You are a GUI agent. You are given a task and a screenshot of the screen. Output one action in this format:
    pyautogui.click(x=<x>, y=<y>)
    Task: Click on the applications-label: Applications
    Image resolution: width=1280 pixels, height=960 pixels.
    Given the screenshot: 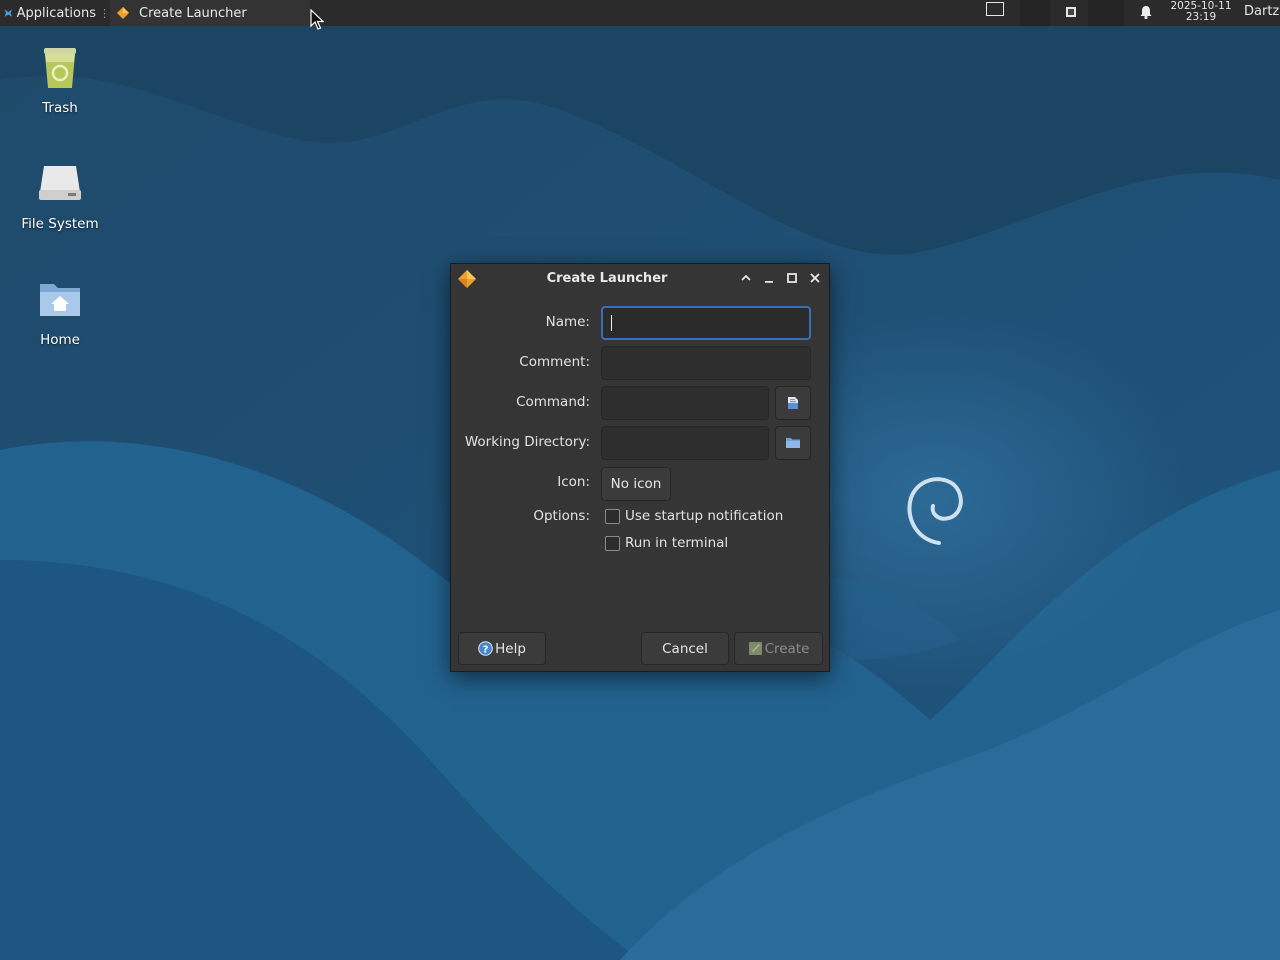 What is the action you would take?
    pyautogui.click(x=56, y=13)
    